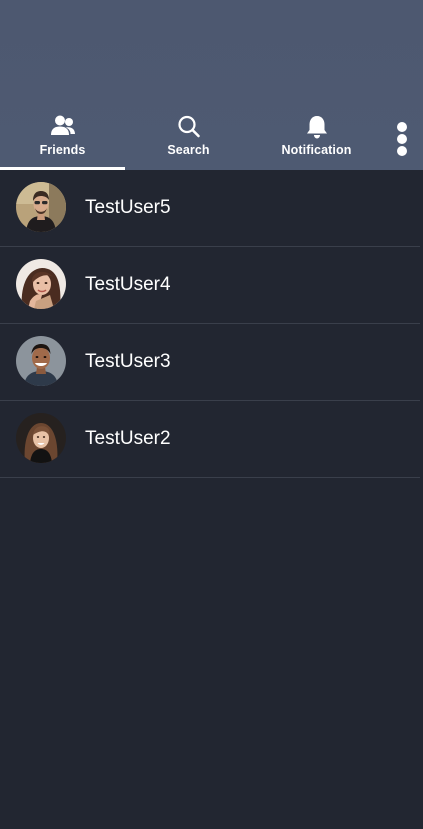 This screenshot has width=423, height=829. I want to click on tab-search: Search, so click(188, 139).